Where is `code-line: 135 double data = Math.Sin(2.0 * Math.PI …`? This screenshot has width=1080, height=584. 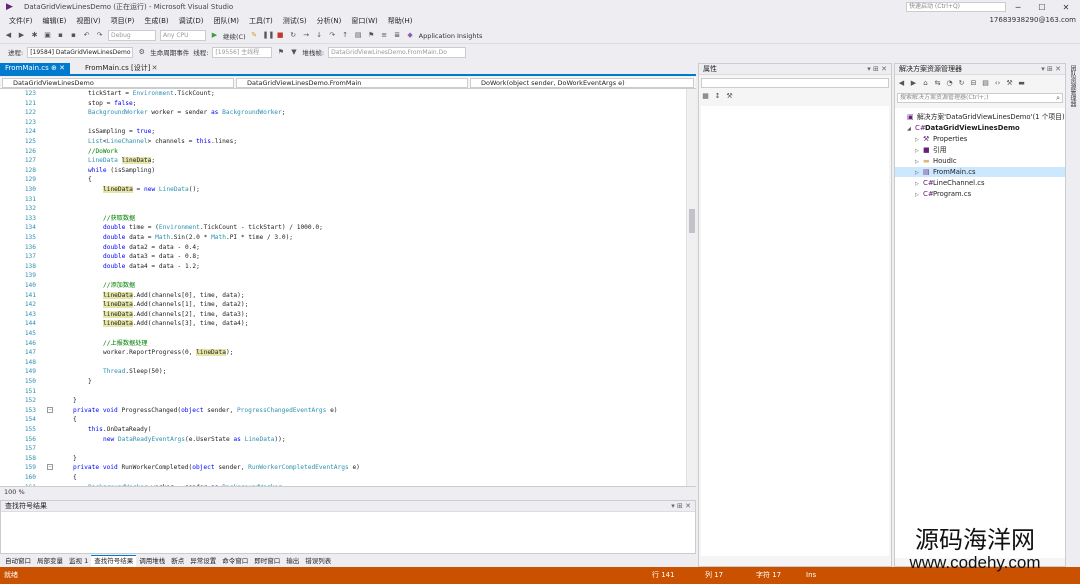
code-line: 135 double data = Math.Sin(2.0 * Math.PI … is located at coordinates (343, 238).